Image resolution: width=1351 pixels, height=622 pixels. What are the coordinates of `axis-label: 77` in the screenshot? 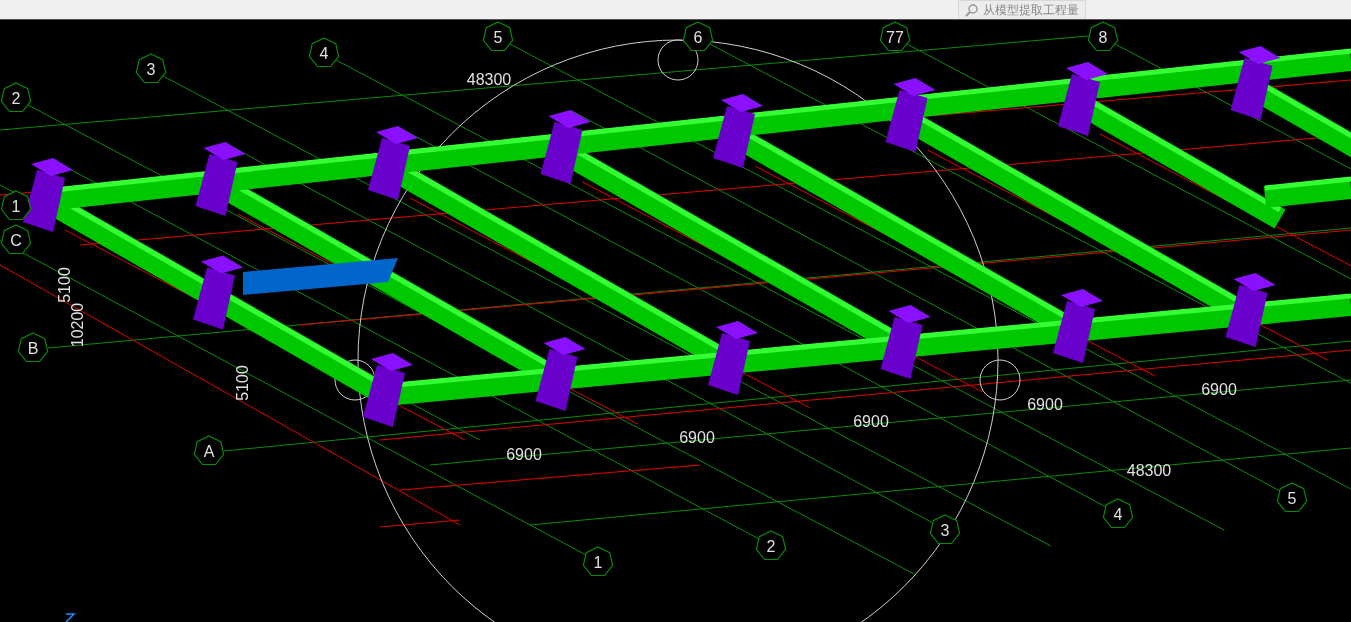 It's located at (895, 36).